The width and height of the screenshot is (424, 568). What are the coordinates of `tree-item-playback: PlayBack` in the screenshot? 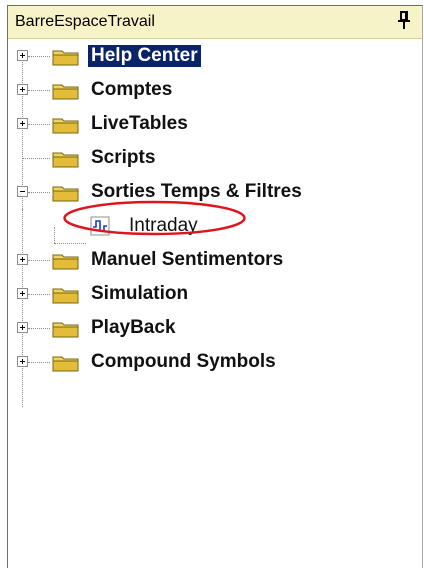 It's located at (215, 328).